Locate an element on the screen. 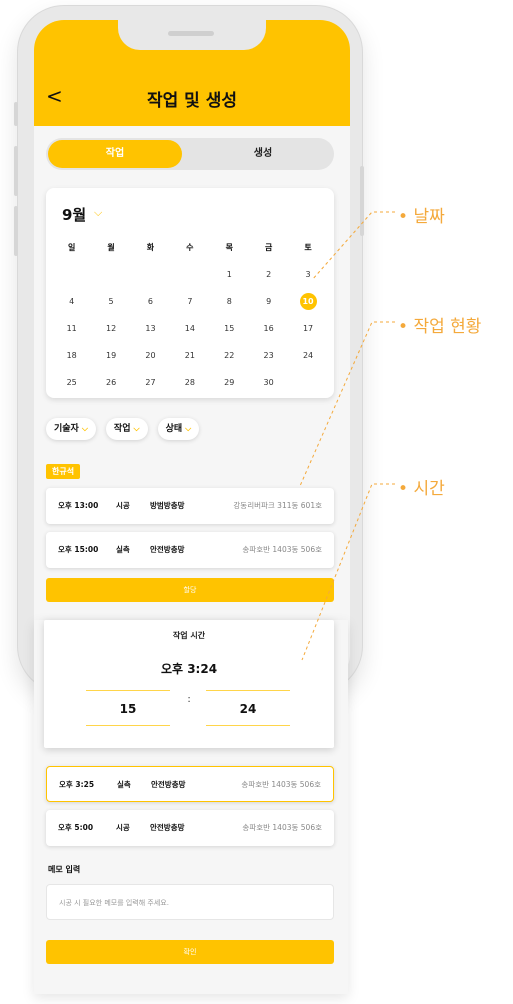  annotation-line-time is located at coordinates (348, 572).